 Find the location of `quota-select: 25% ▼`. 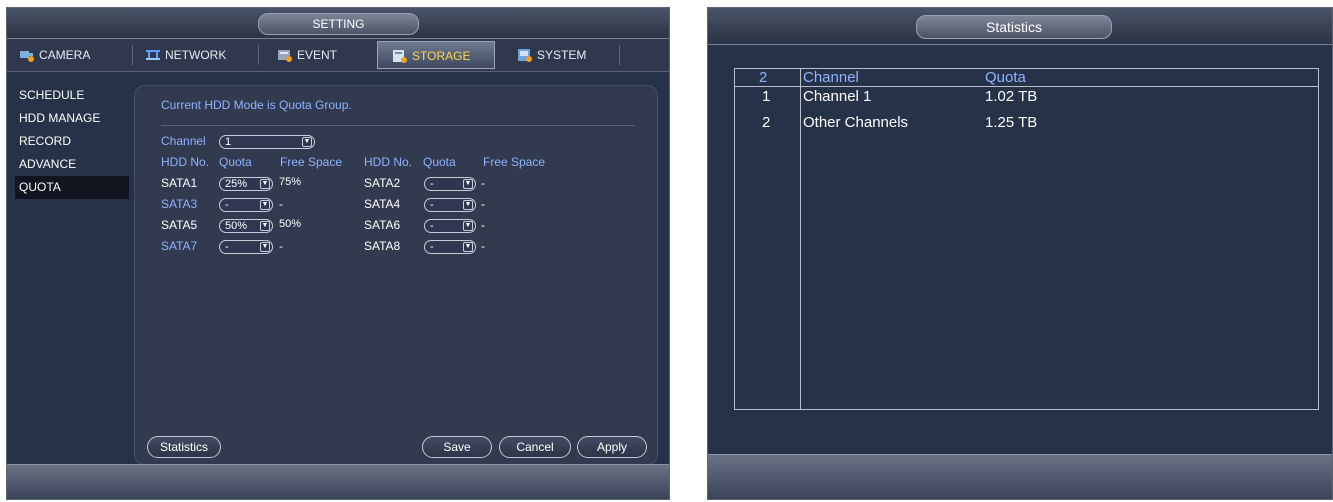

quota-select: 25% ▼ is located at coordinates (246, 184).